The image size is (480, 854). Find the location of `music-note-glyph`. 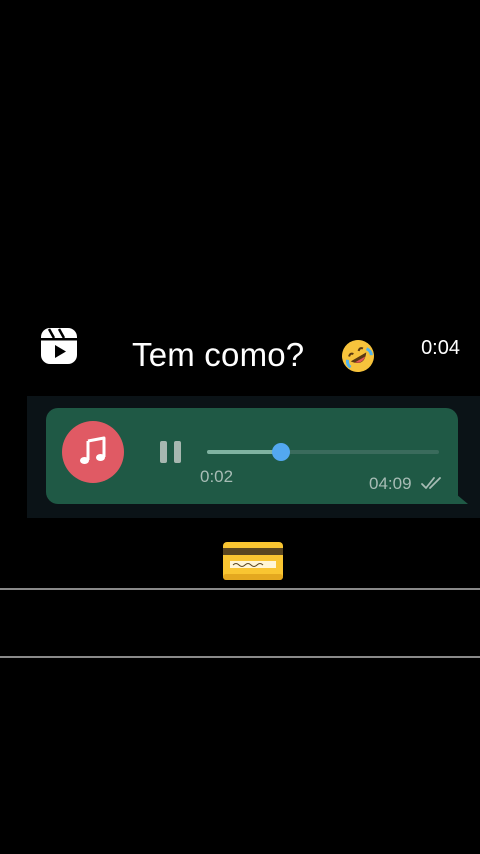

music-note-glyph is located at coordinates (93, 450).